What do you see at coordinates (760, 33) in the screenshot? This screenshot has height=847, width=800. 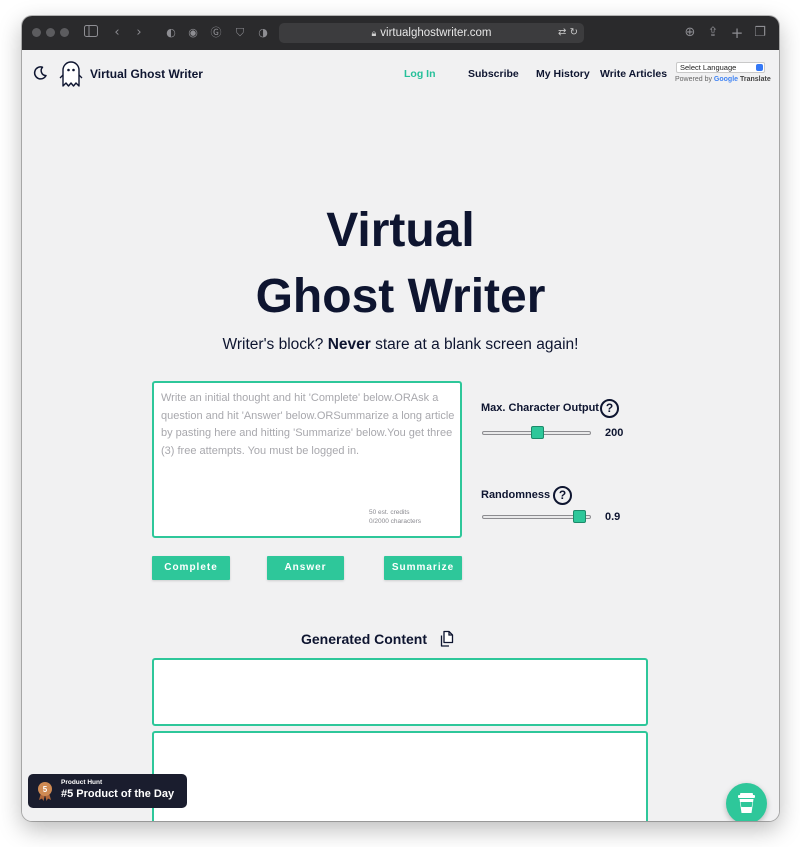 I see `tab-overview-icon: ❐` at bounding box center [760, 33].